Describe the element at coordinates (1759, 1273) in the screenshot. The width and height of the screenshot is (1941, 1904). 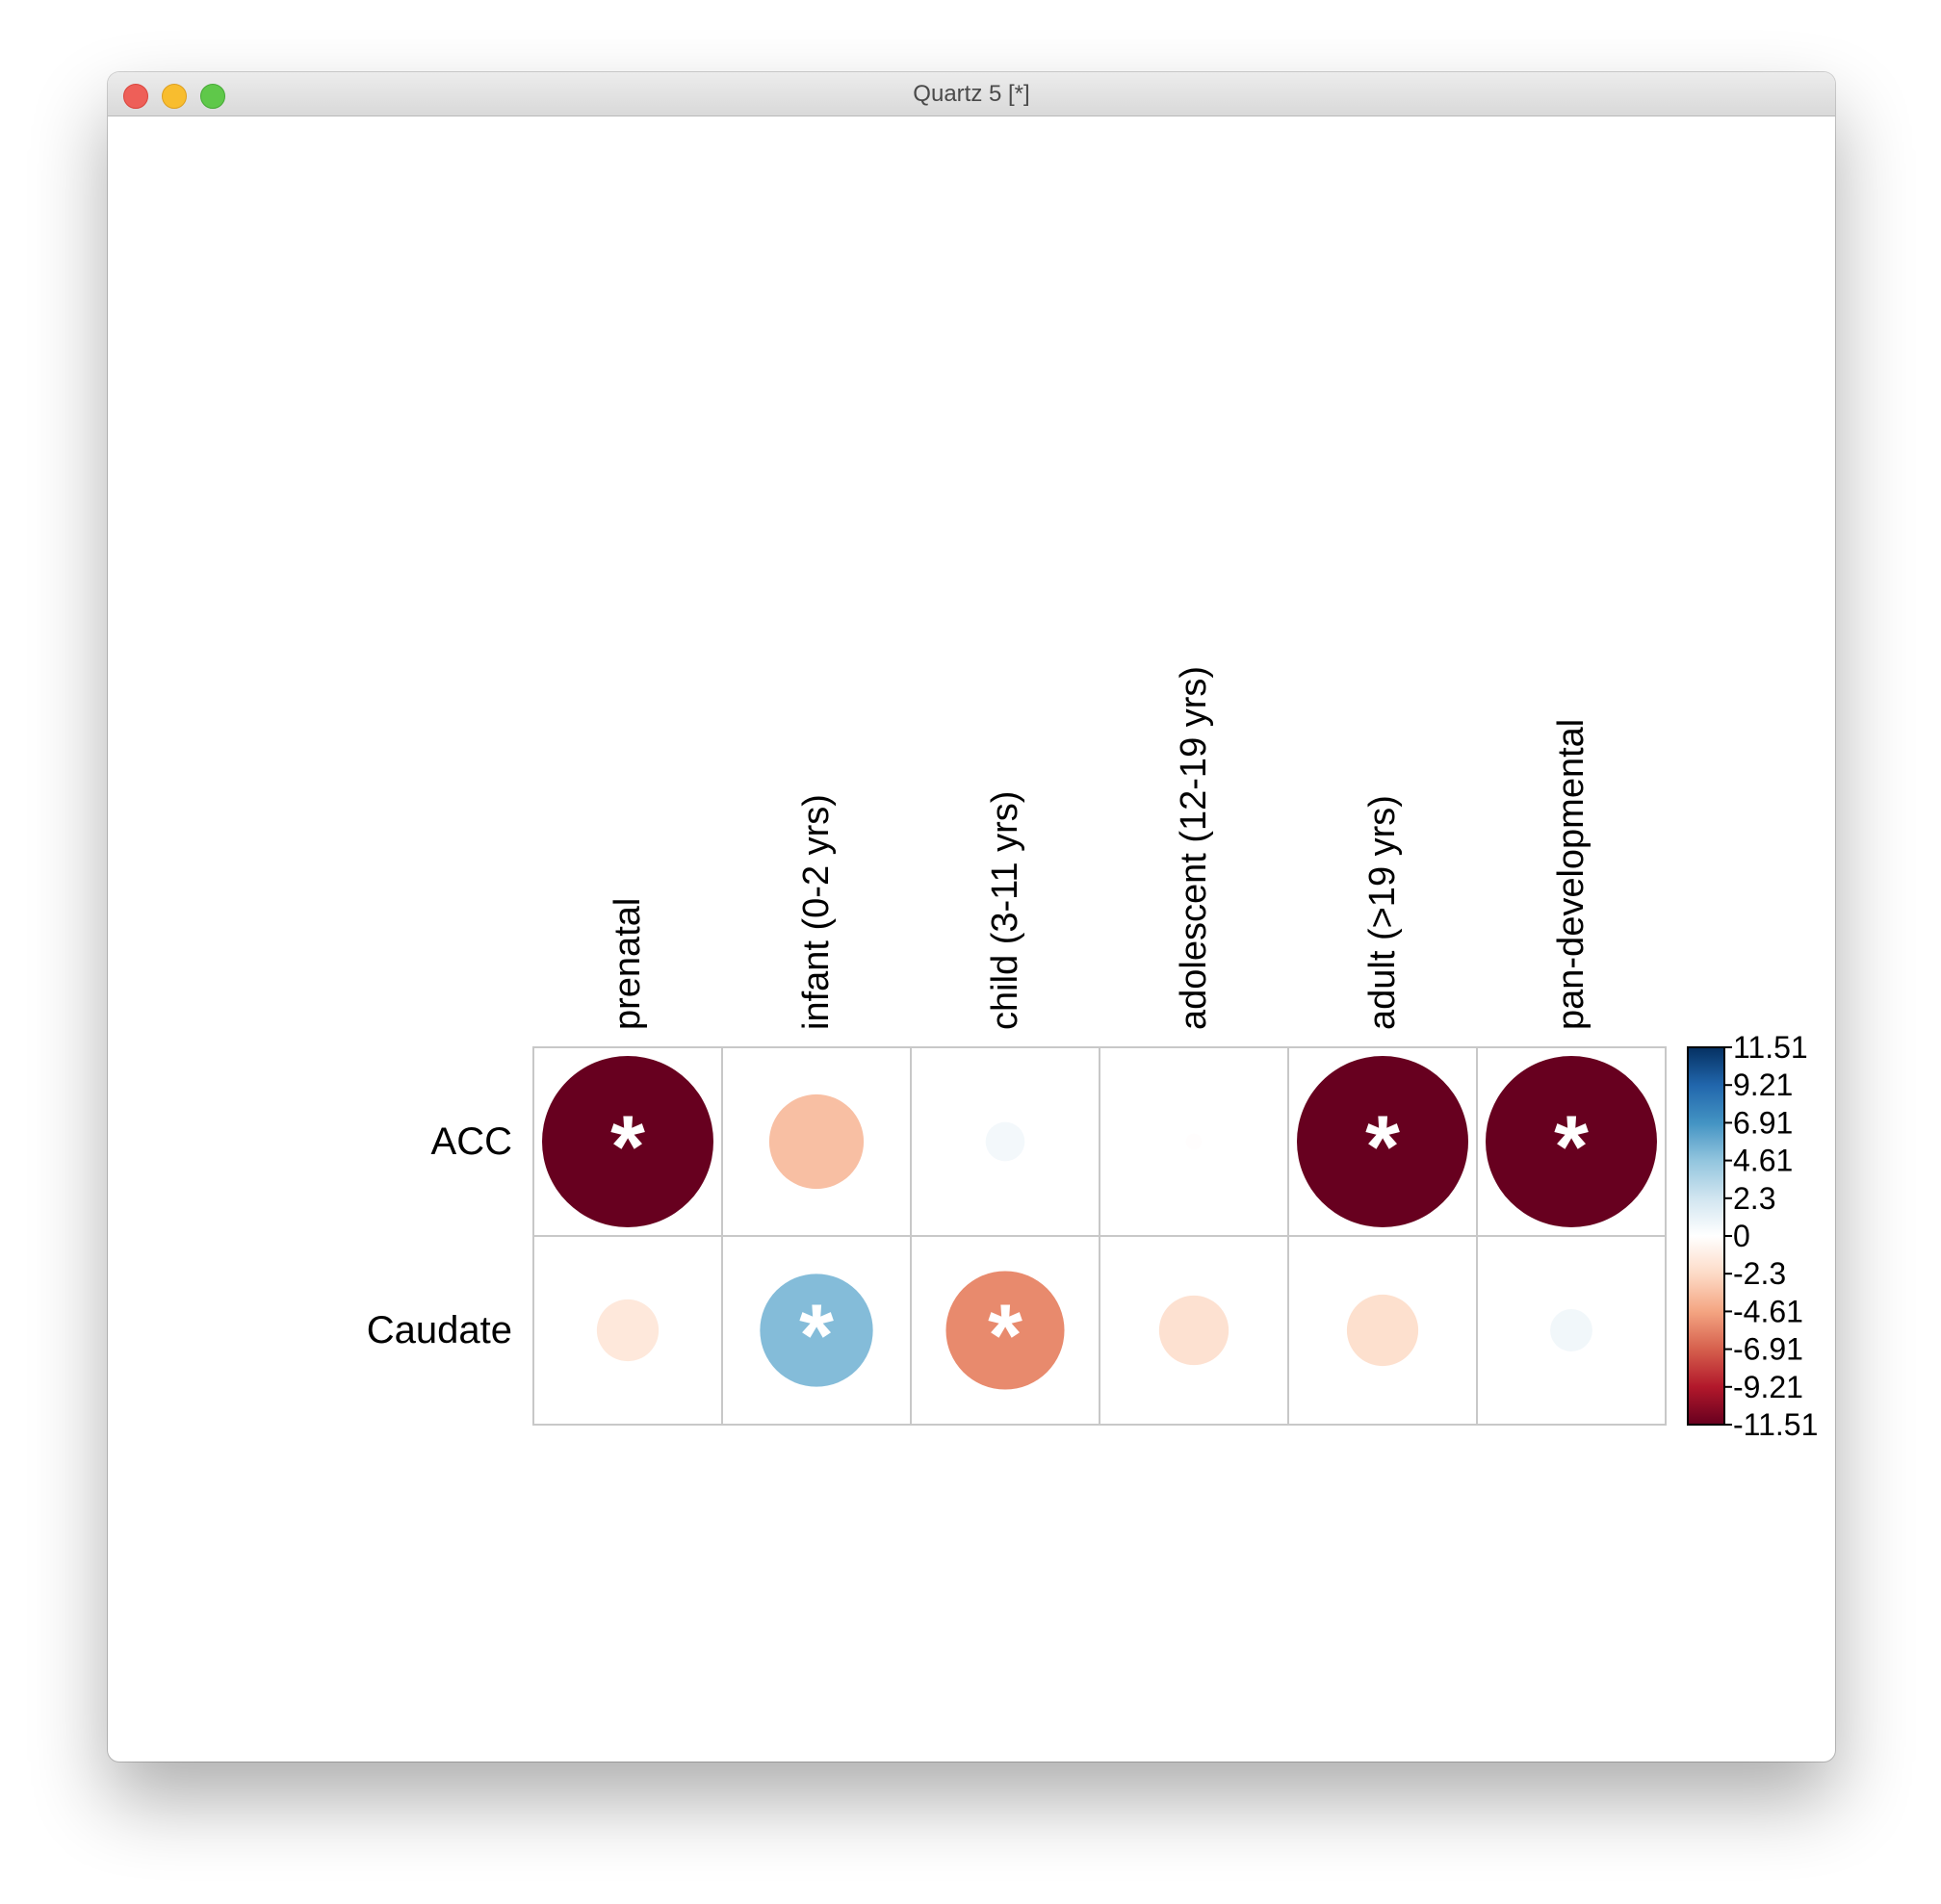
I see `colorbar-tick-label: -2.3` at that location.